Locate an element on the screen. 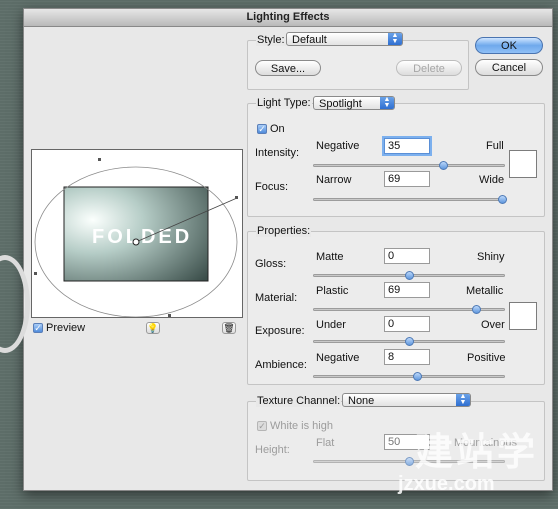  exposure-label: Exposure: is located at coordinates (280, 331).